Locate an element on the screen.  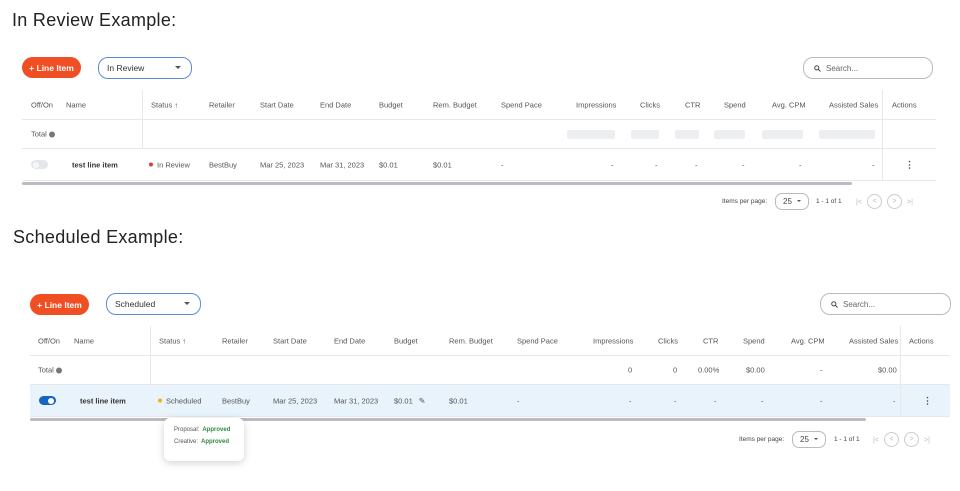
status-filter-select: Scheduled is located at coordinates (153, 304).